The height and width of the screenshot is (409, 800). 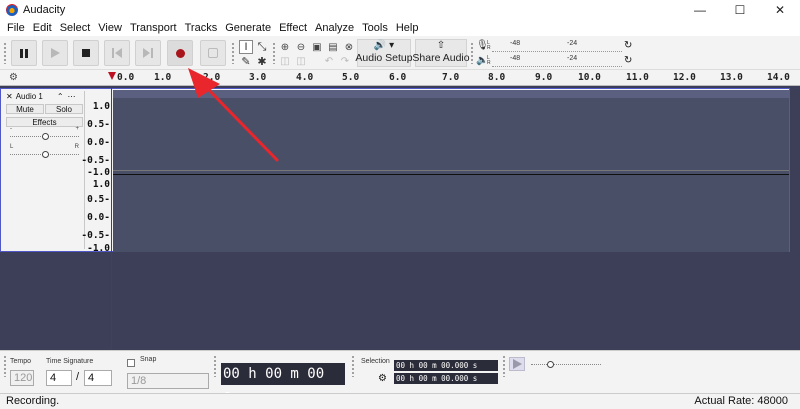 I want to click on selection-tool: I, so click(x=246, y=47).